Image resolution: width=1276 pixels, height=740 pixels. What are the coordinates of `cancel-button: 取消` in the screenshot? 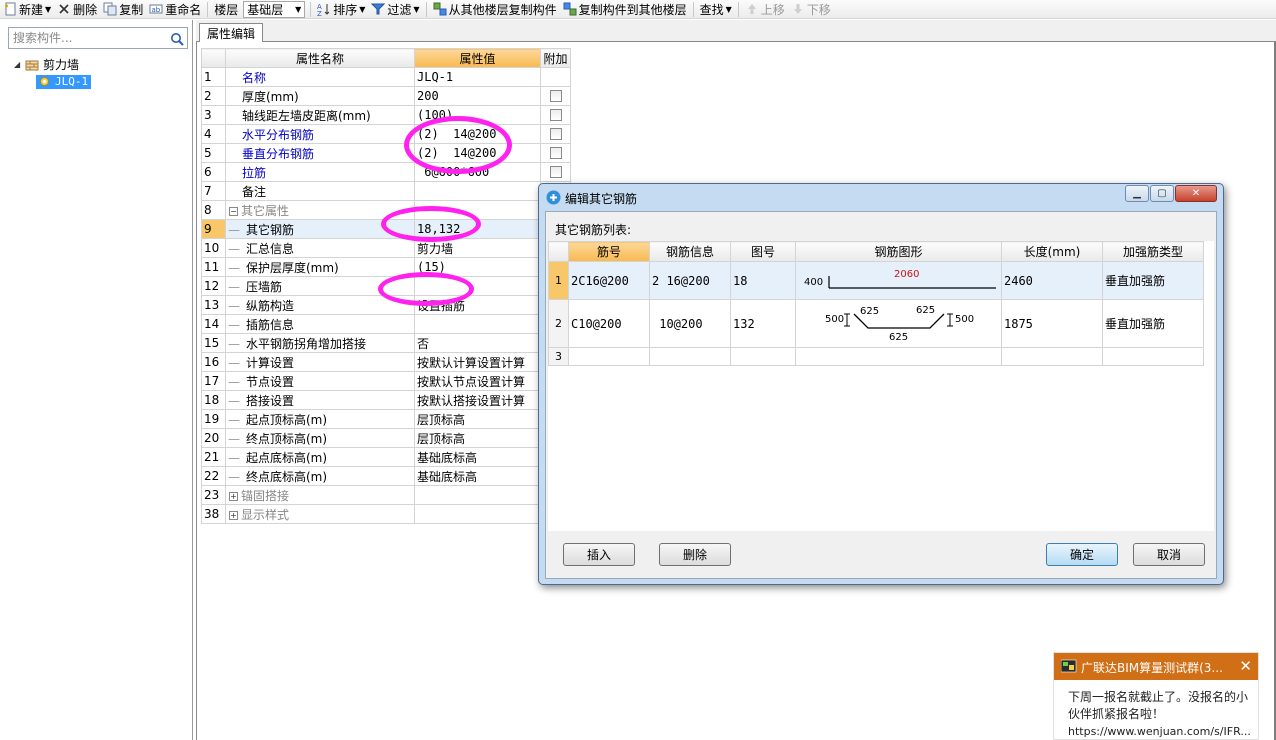 It's located at (1169, 554).